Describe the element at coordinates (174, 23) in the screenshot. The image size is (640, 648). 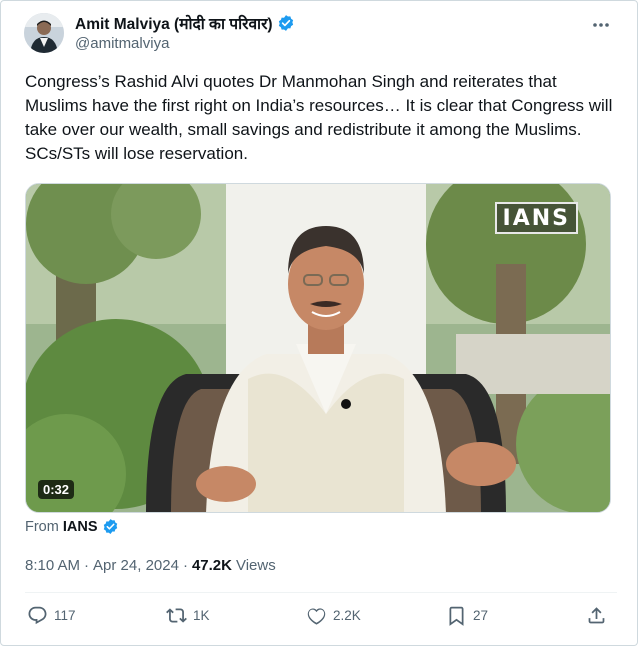
I see `author-name: Amit Malviya (मोदी का परिवार)` at that location.